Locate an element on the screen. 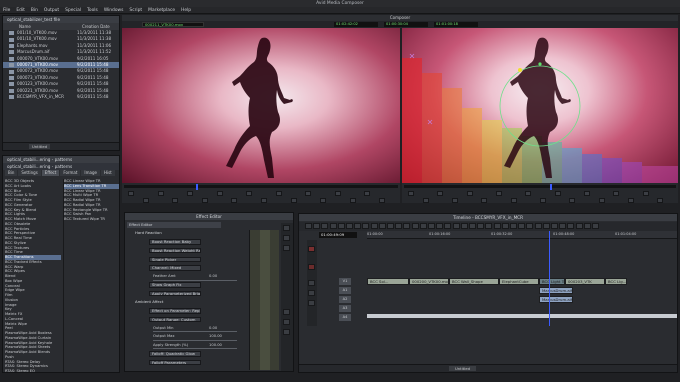 This screenshot has width=680, height=382. render-icon is located at coordinates (286, 248).